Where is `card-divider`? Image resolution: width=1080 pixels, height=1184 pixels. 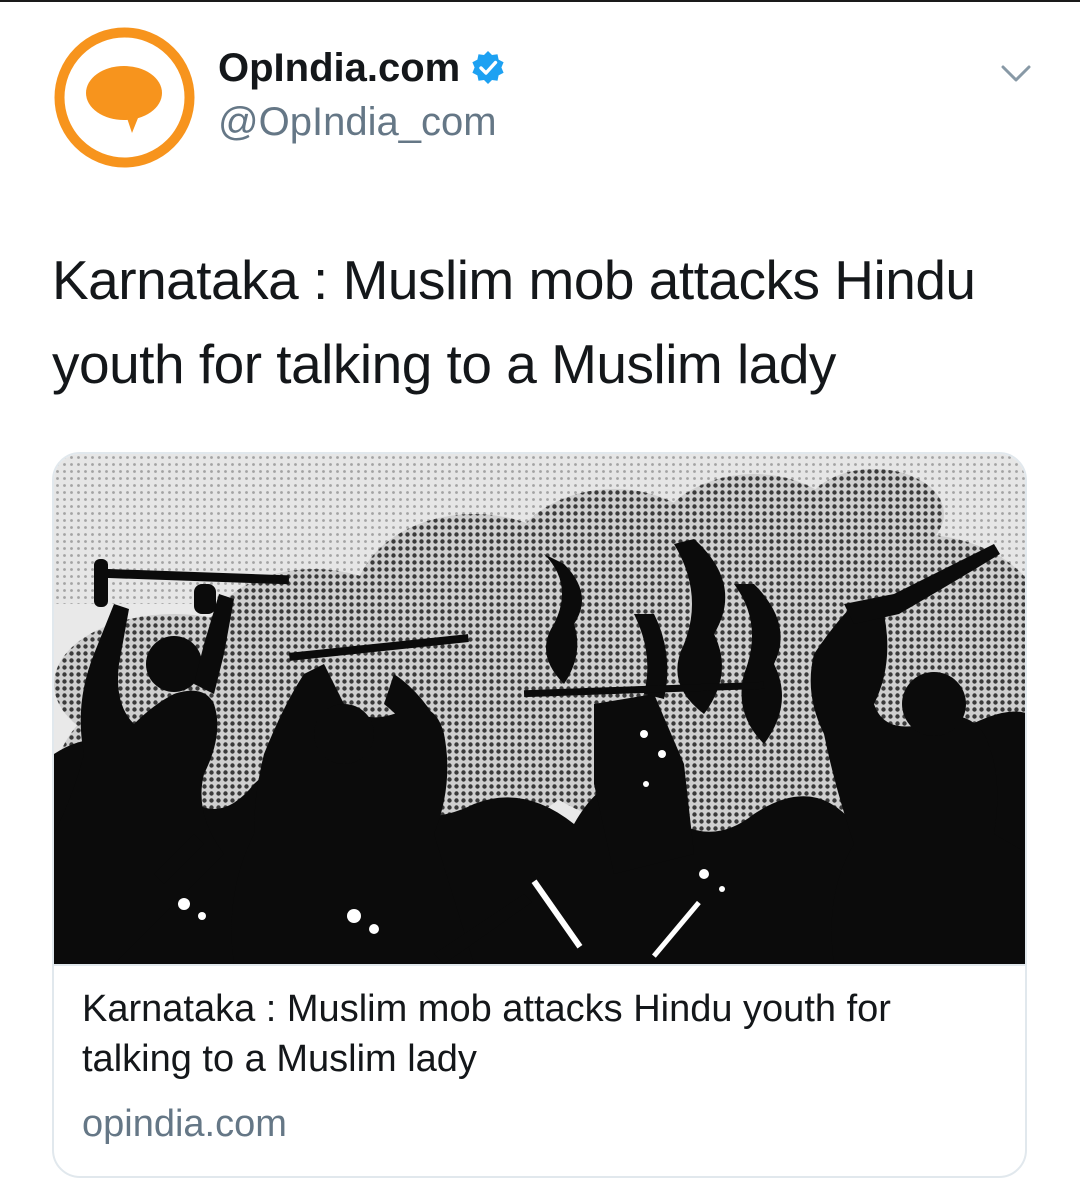 card-divider is located at coordinates (539, 965).